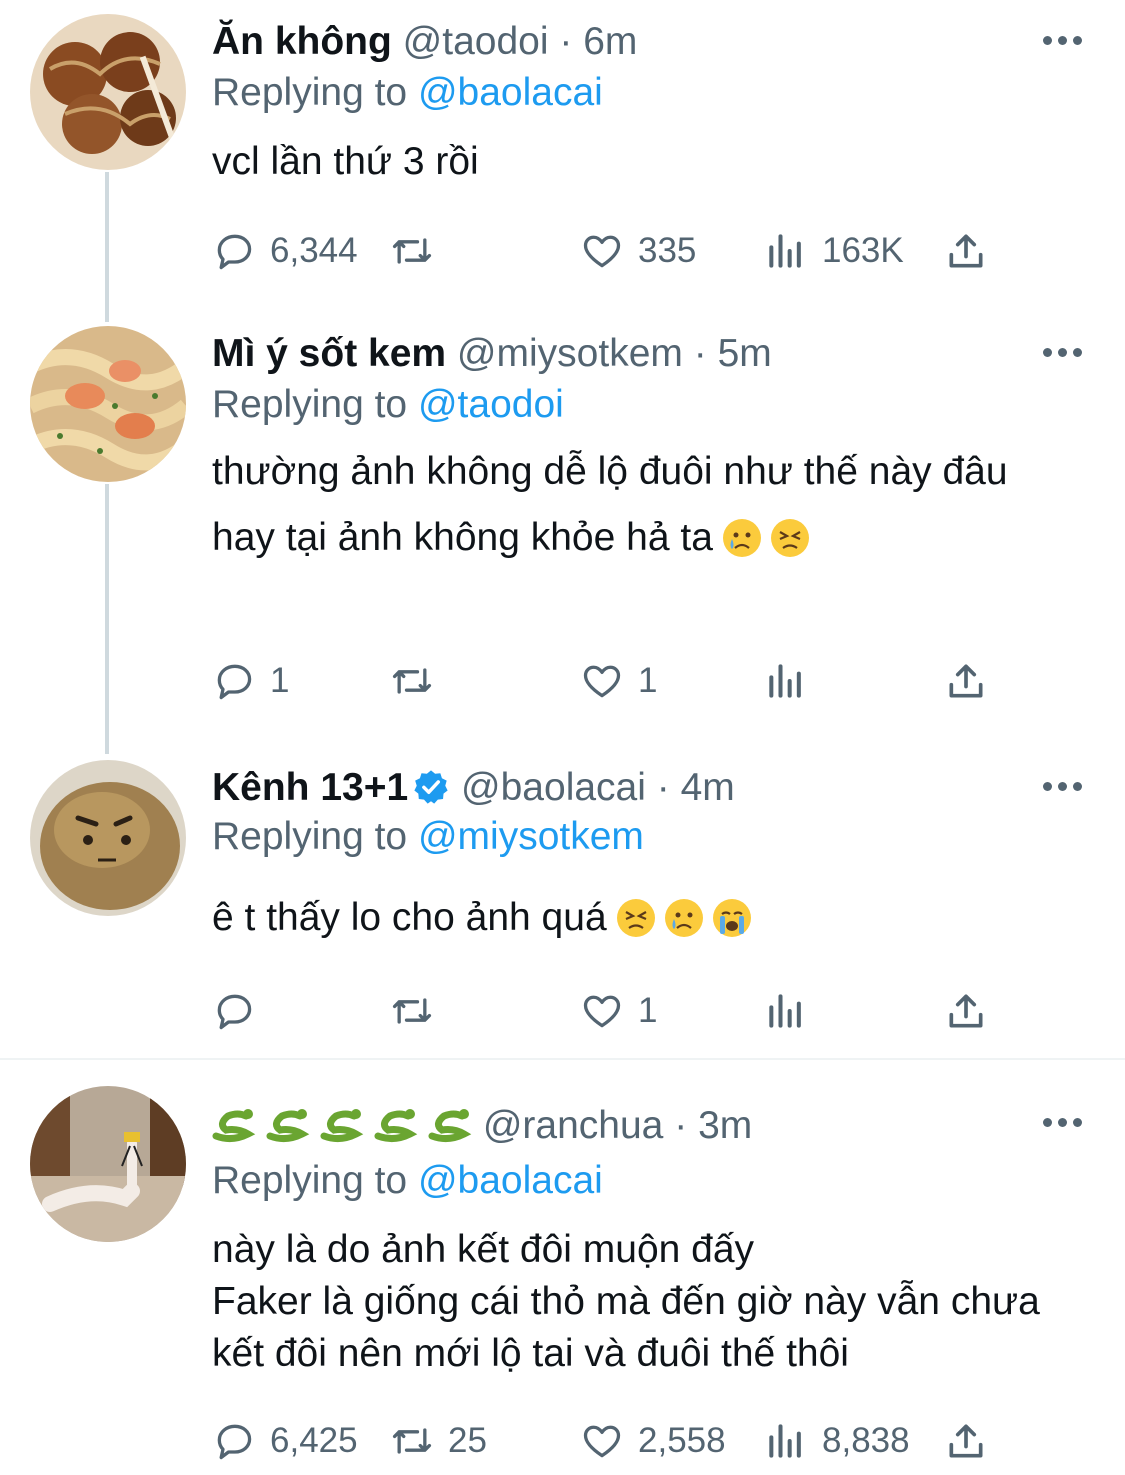  What do you see at coordinates (610, 41) in the screenshot?
I see `timestamp: 6m` at bounding box center [610, 41].